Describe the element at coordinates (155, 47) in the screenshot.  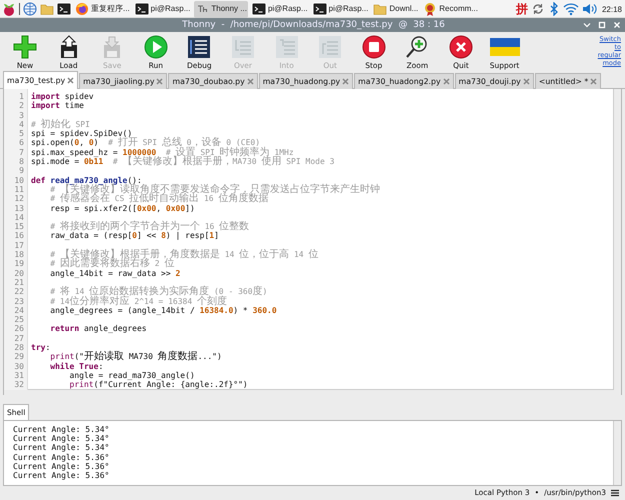
I see `play-icon` at that location.